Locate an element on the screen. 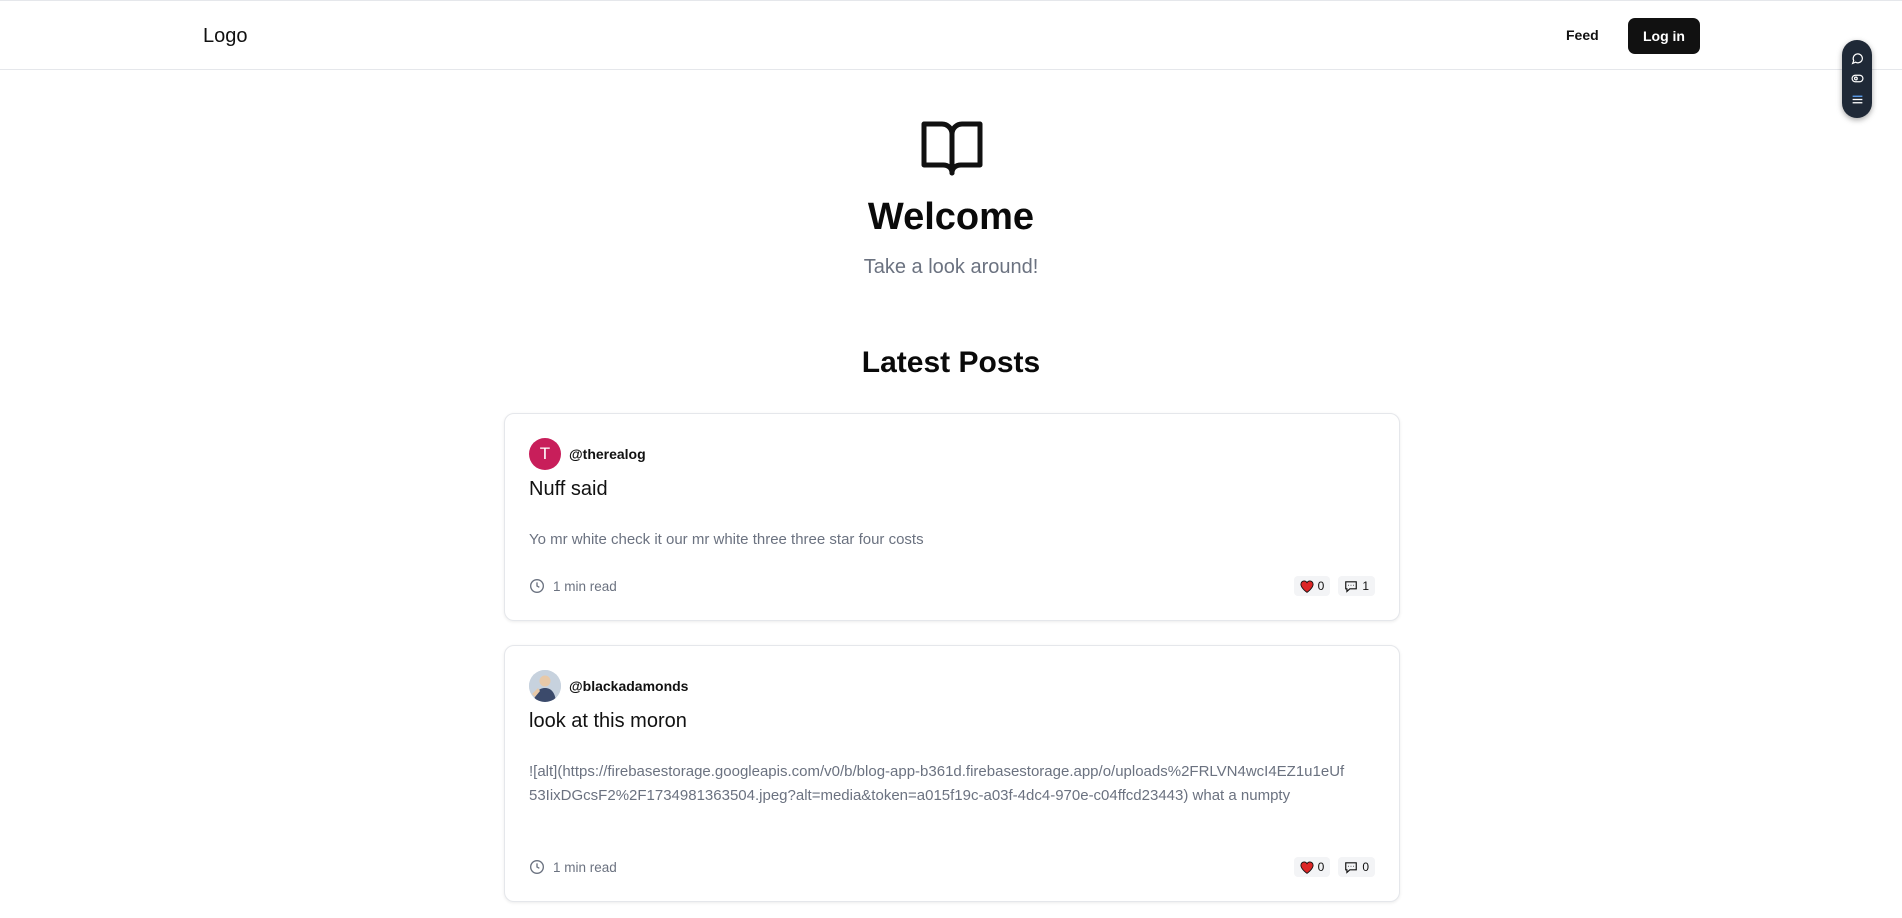 Image resolution: width=1902 pixels, height=918 pixels. nav-feed-link: Feed is located at coordinates (1582, 35).